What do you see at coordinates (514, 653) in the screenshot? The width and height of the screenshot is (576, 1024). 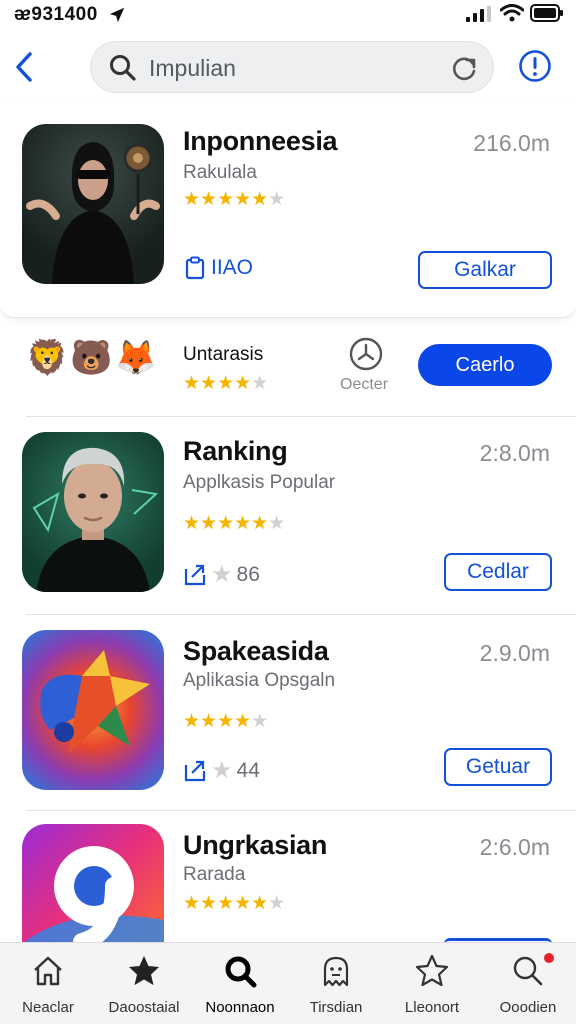 I see `app-size: 2.9.0m` at bounding box center [514, 653].